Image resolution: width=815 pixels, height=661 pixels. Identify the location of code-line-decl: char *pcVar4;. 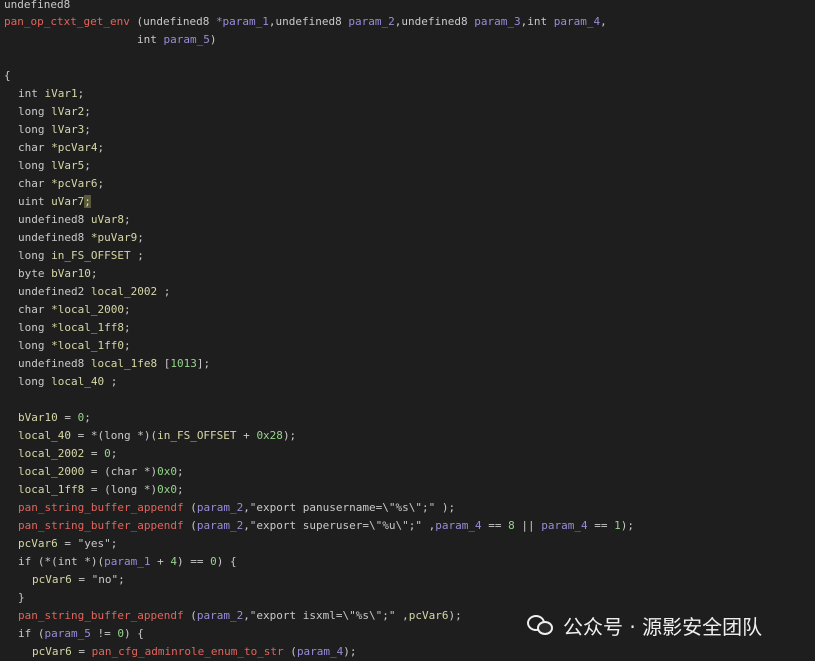
(61, 148).